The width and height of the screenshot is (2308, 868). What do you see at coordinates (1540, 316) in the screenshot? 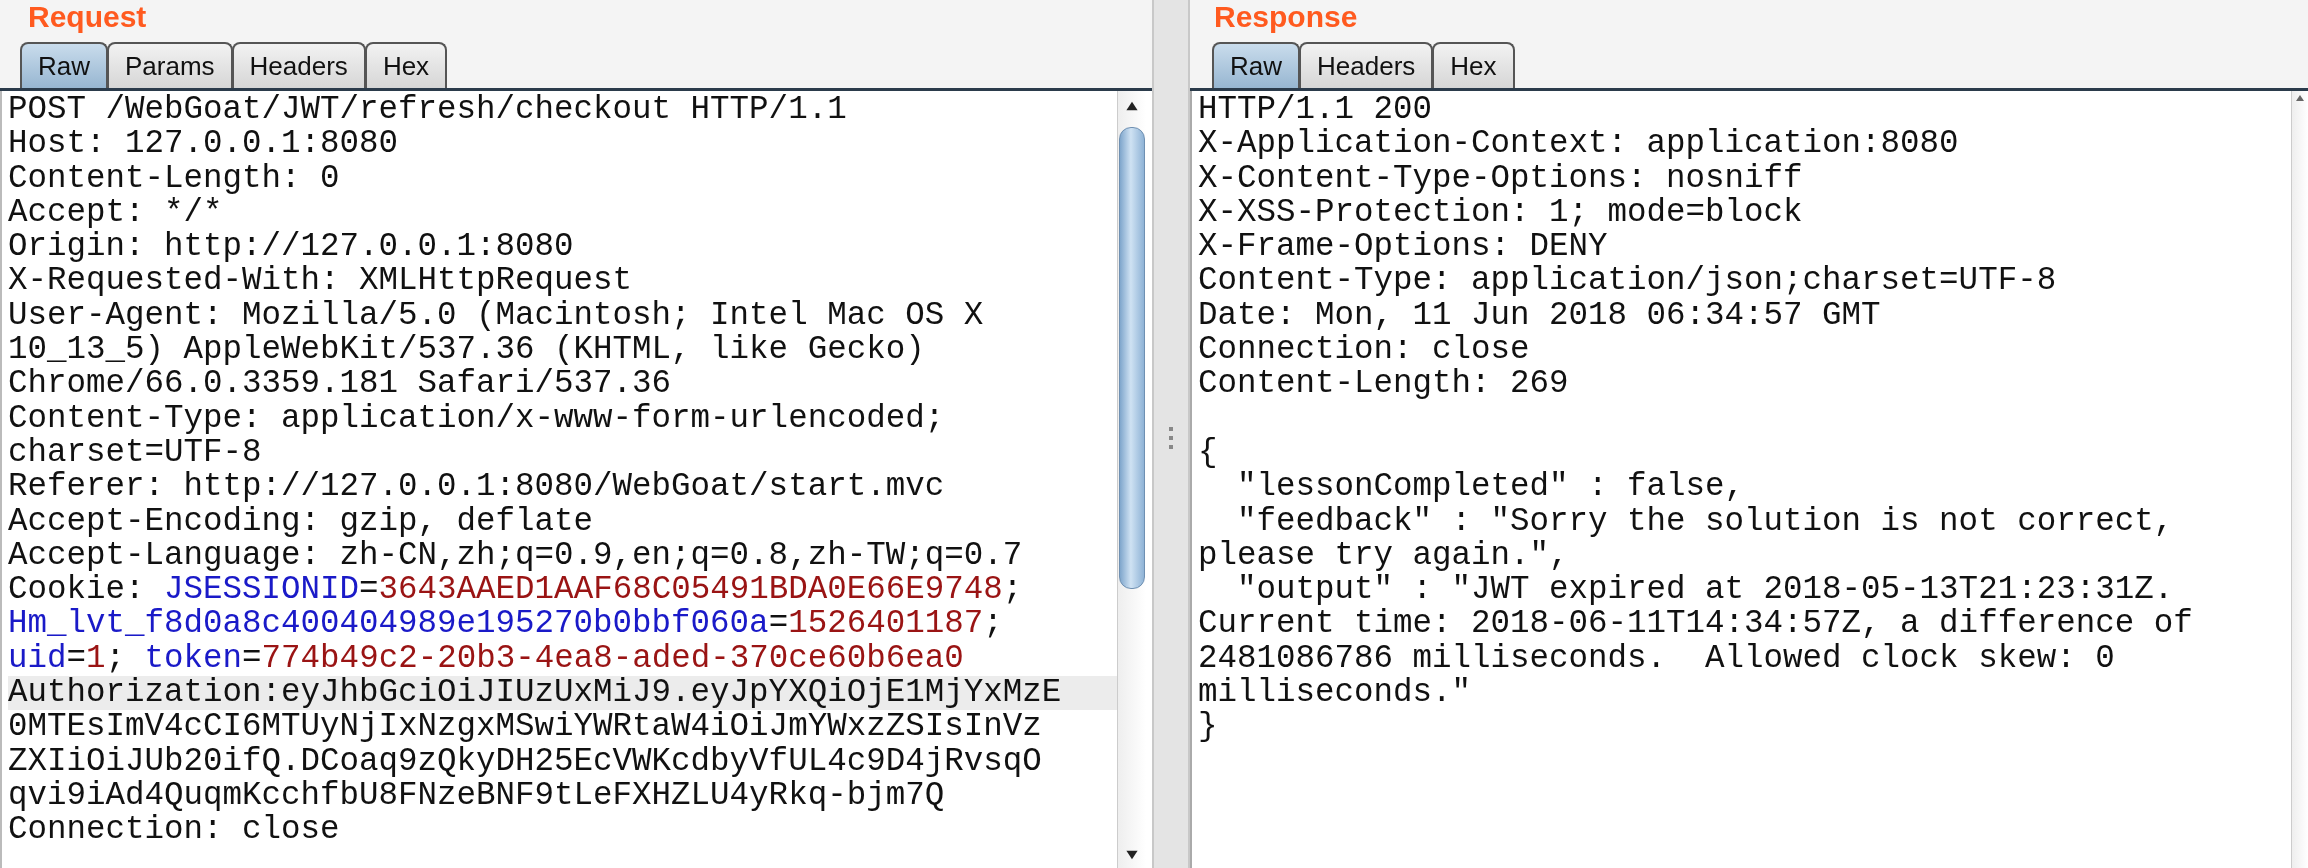
I see `text-line: Date: Mon, 11 Jun 2018 06:34:57 GMT` at bounding box center [1540, 316].